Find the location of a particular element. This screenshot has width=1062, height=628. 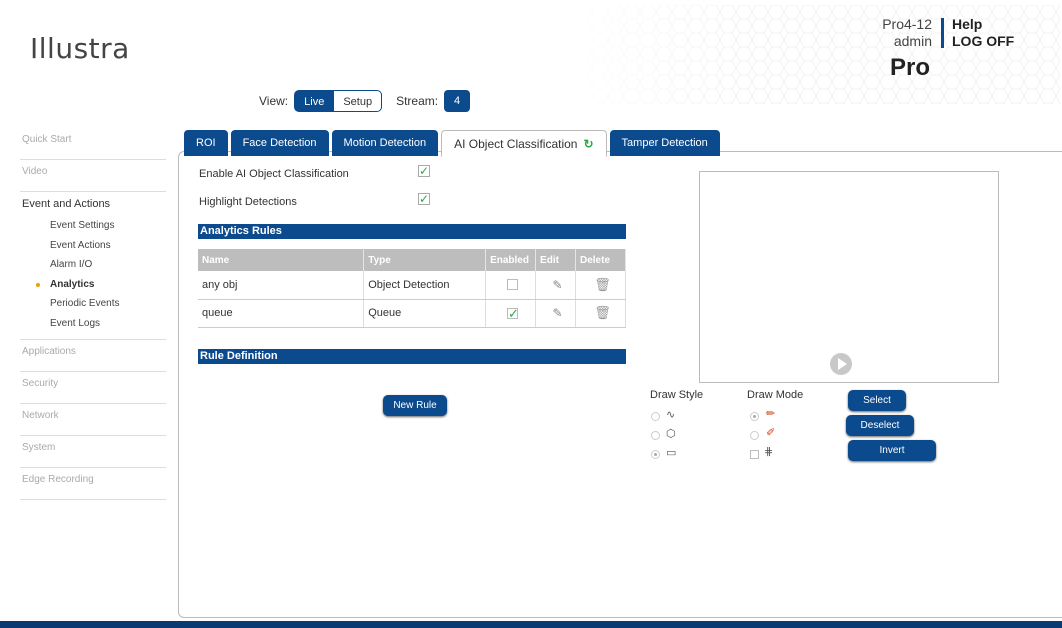

freehand-icon: ∿ is located at coordinates (671, 415).